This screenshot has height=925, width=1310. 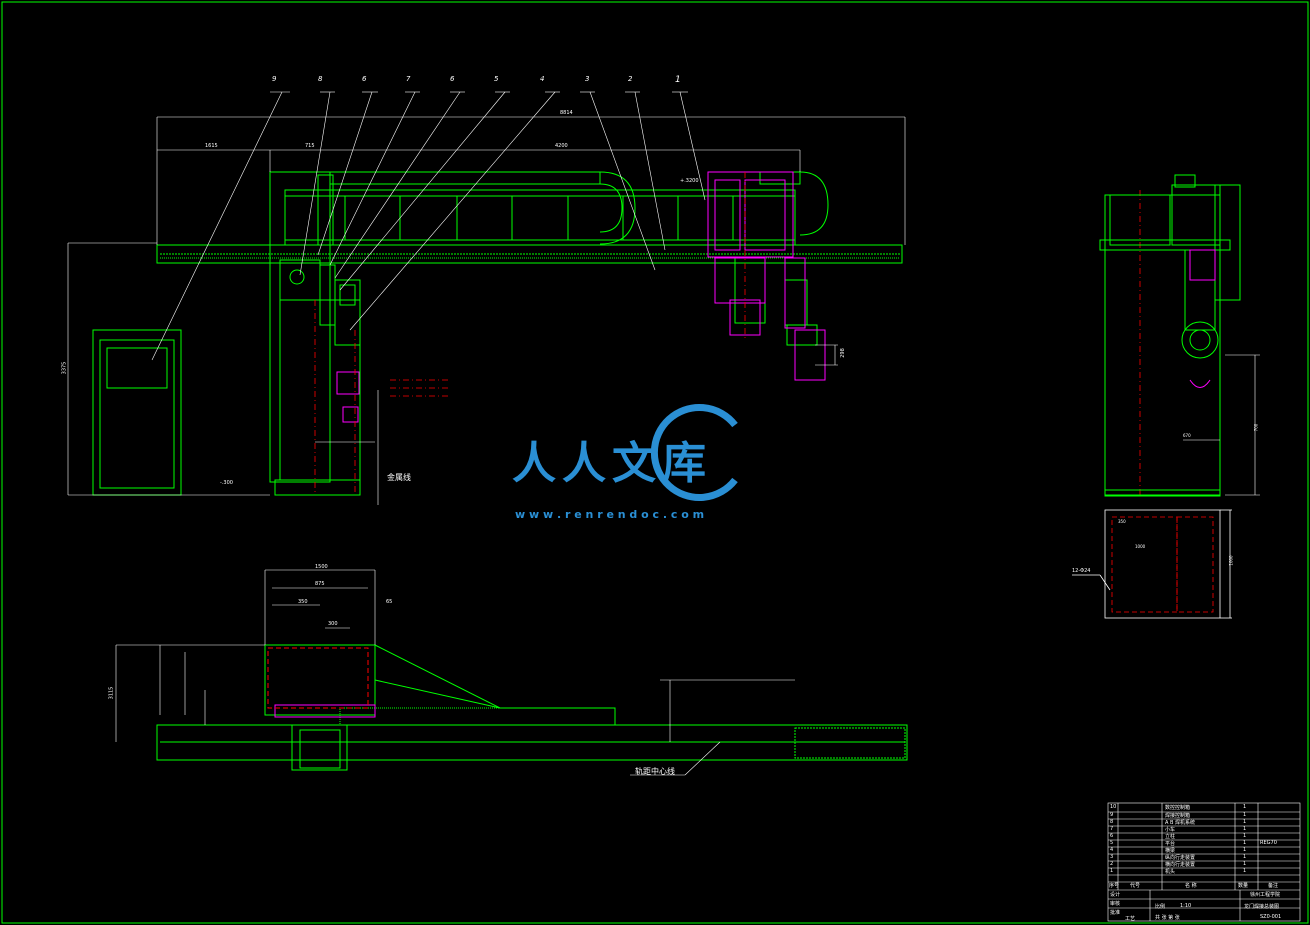 What do you see at coordinates (321, 682) in the screenshot?
I see `plan-ghost` at bounding box center [321, 682].